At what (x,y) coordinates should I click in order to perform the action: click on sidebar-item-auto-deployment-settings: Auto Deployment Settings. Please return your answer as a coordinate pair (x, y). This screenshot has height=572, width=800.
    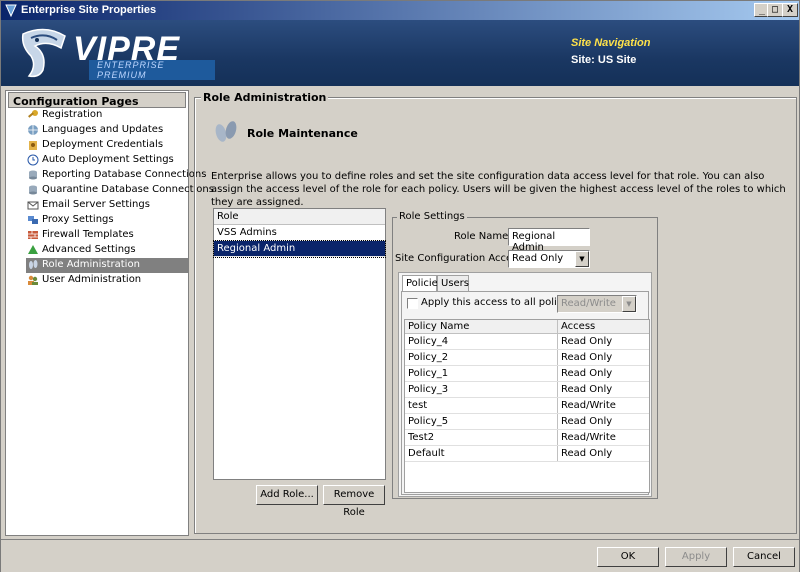
    Looking at the image, I should click on (107, 160).